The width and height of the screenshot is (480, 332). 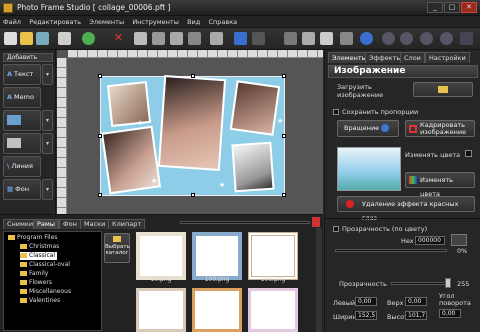 What do you see at coordinates (39, 247) in the screenshot?
I see `tree-item: Christmas` at bounding box center [39, 247].